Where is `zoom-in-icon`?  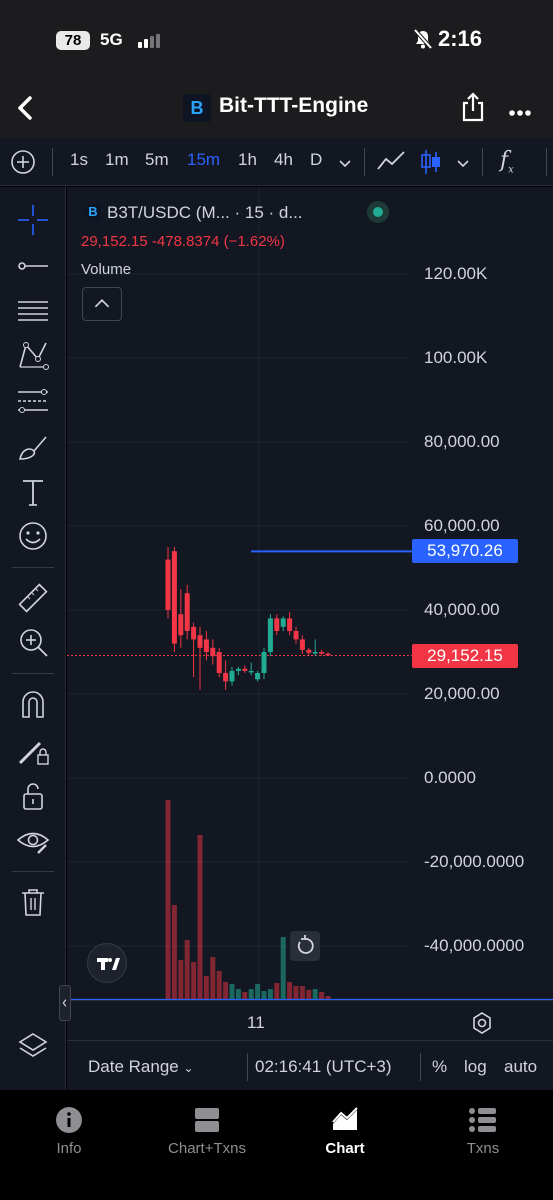 zoom-in-icon is located at coordinates (33, 642).